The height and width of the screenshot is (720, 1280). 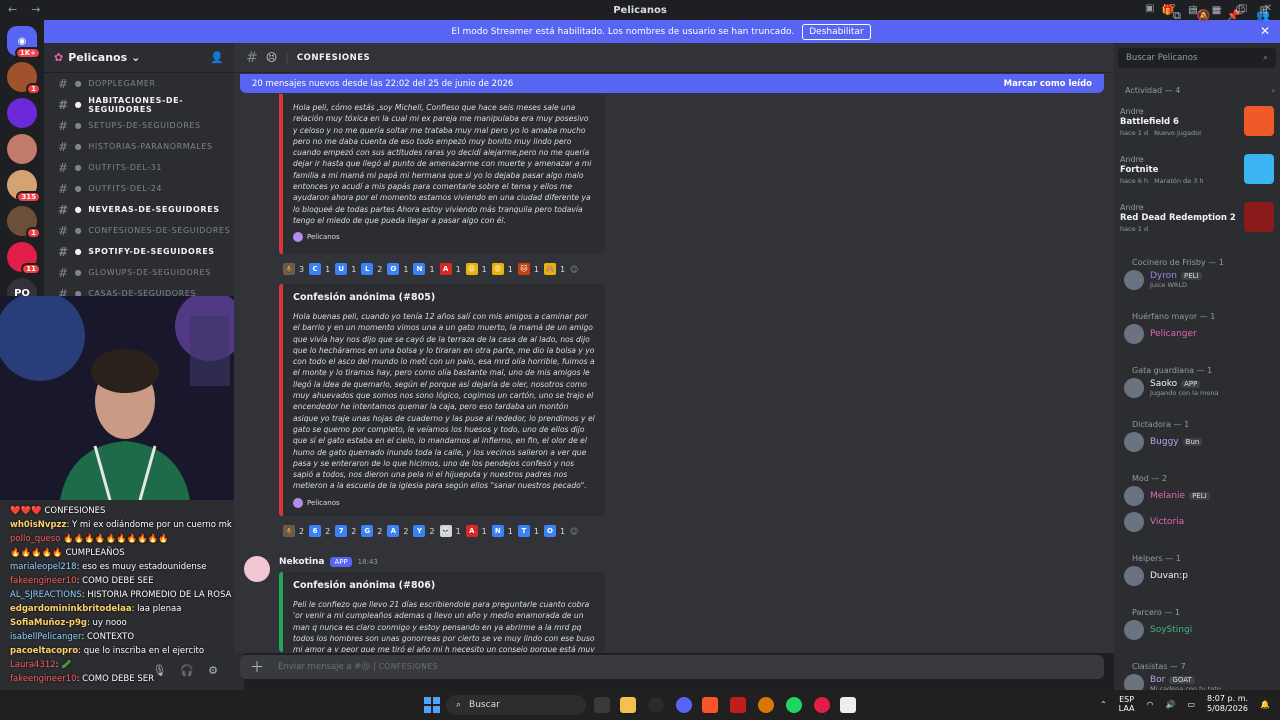 What do you see at coordinates (424, 531) in the screenshot?
I see `reaction: Y2` at bounding box center [424, 531].